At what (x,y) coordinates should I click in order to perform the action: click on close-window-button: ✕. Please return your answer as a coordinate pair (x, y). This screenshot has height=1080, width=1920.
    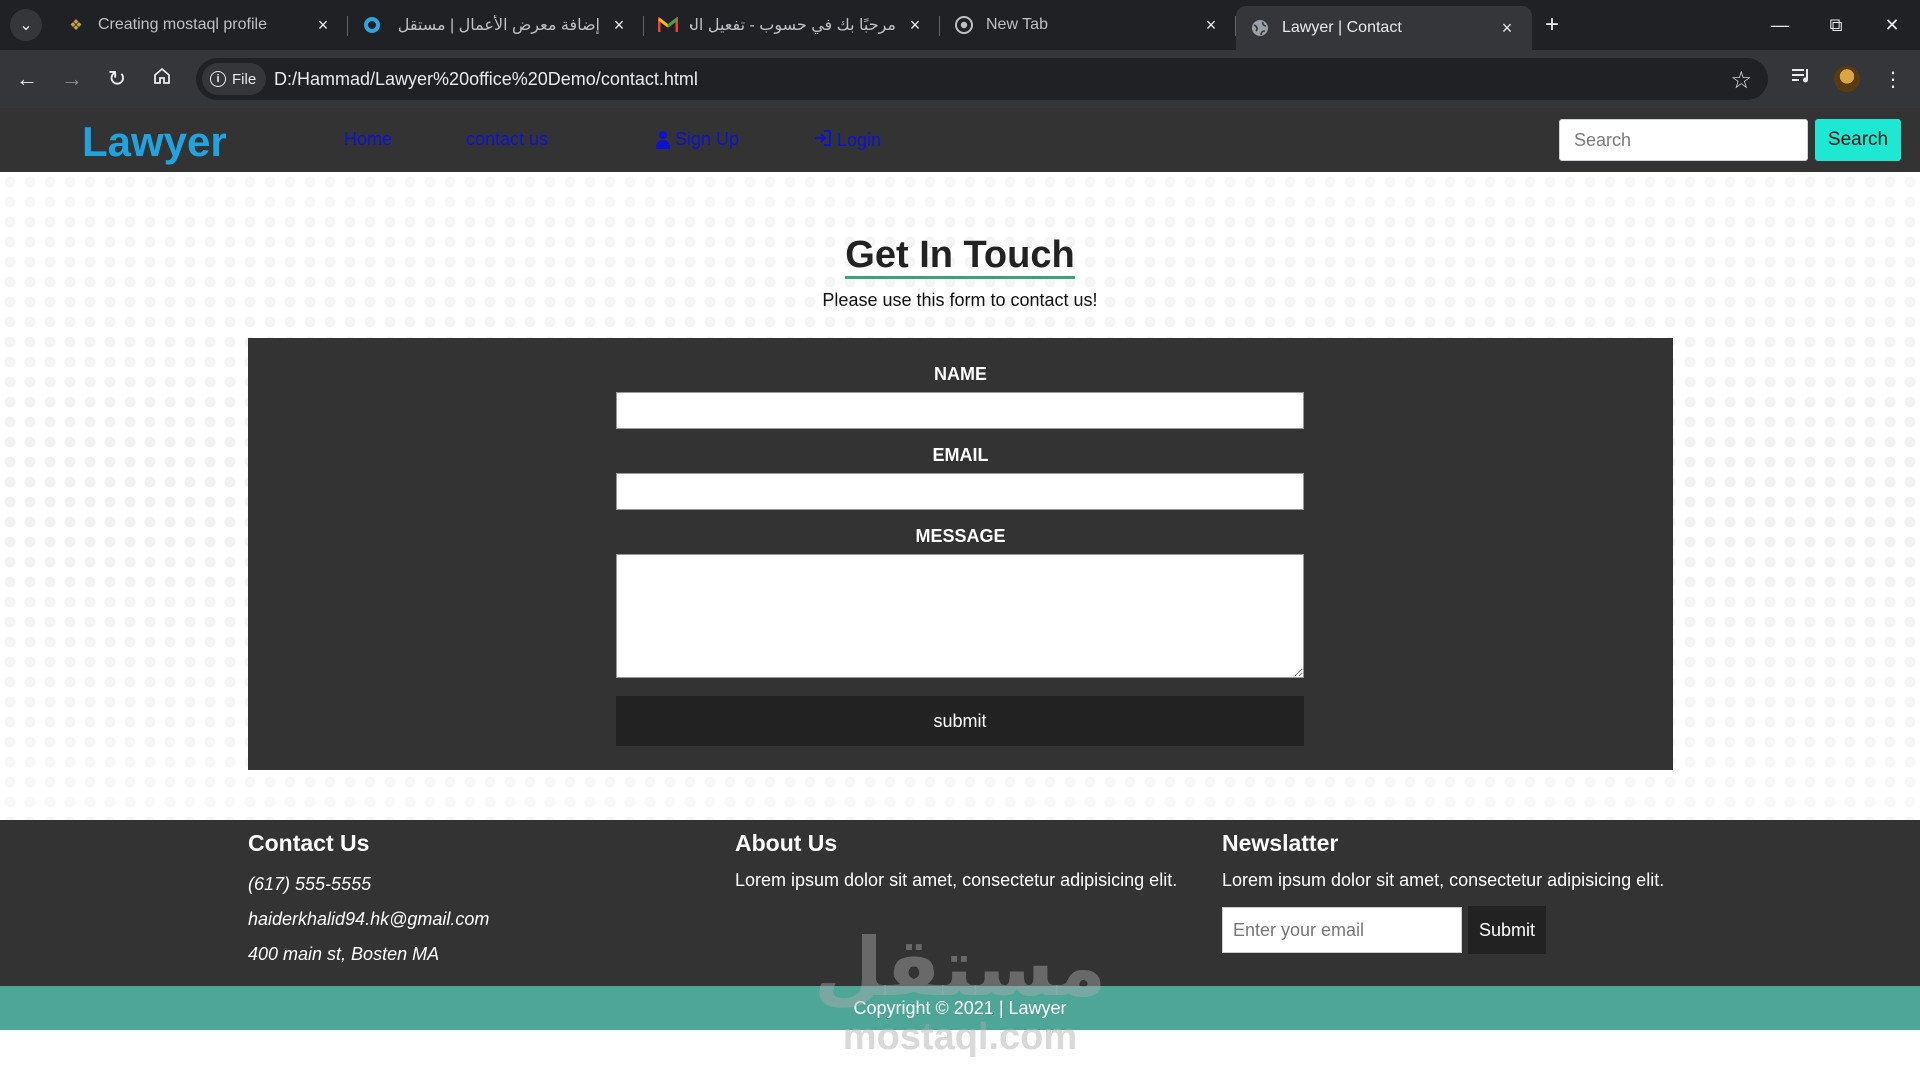
    Looking at the image, I should click on (1892, 25).